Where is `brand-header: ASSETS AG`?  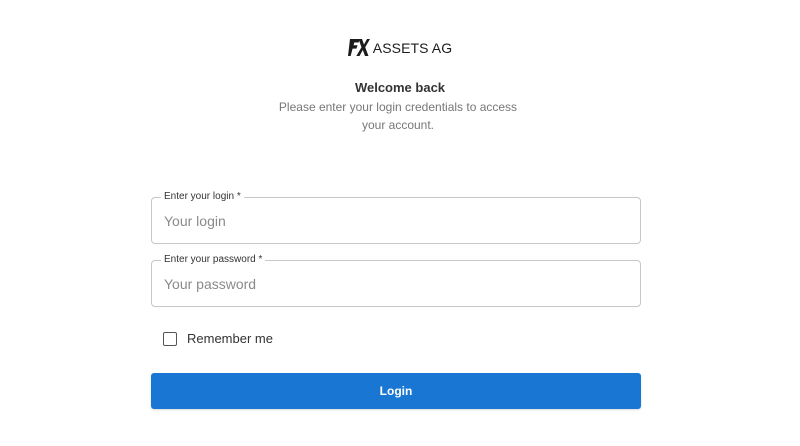 brand-header: ASSETS AG is located at coordinates (400, 47).